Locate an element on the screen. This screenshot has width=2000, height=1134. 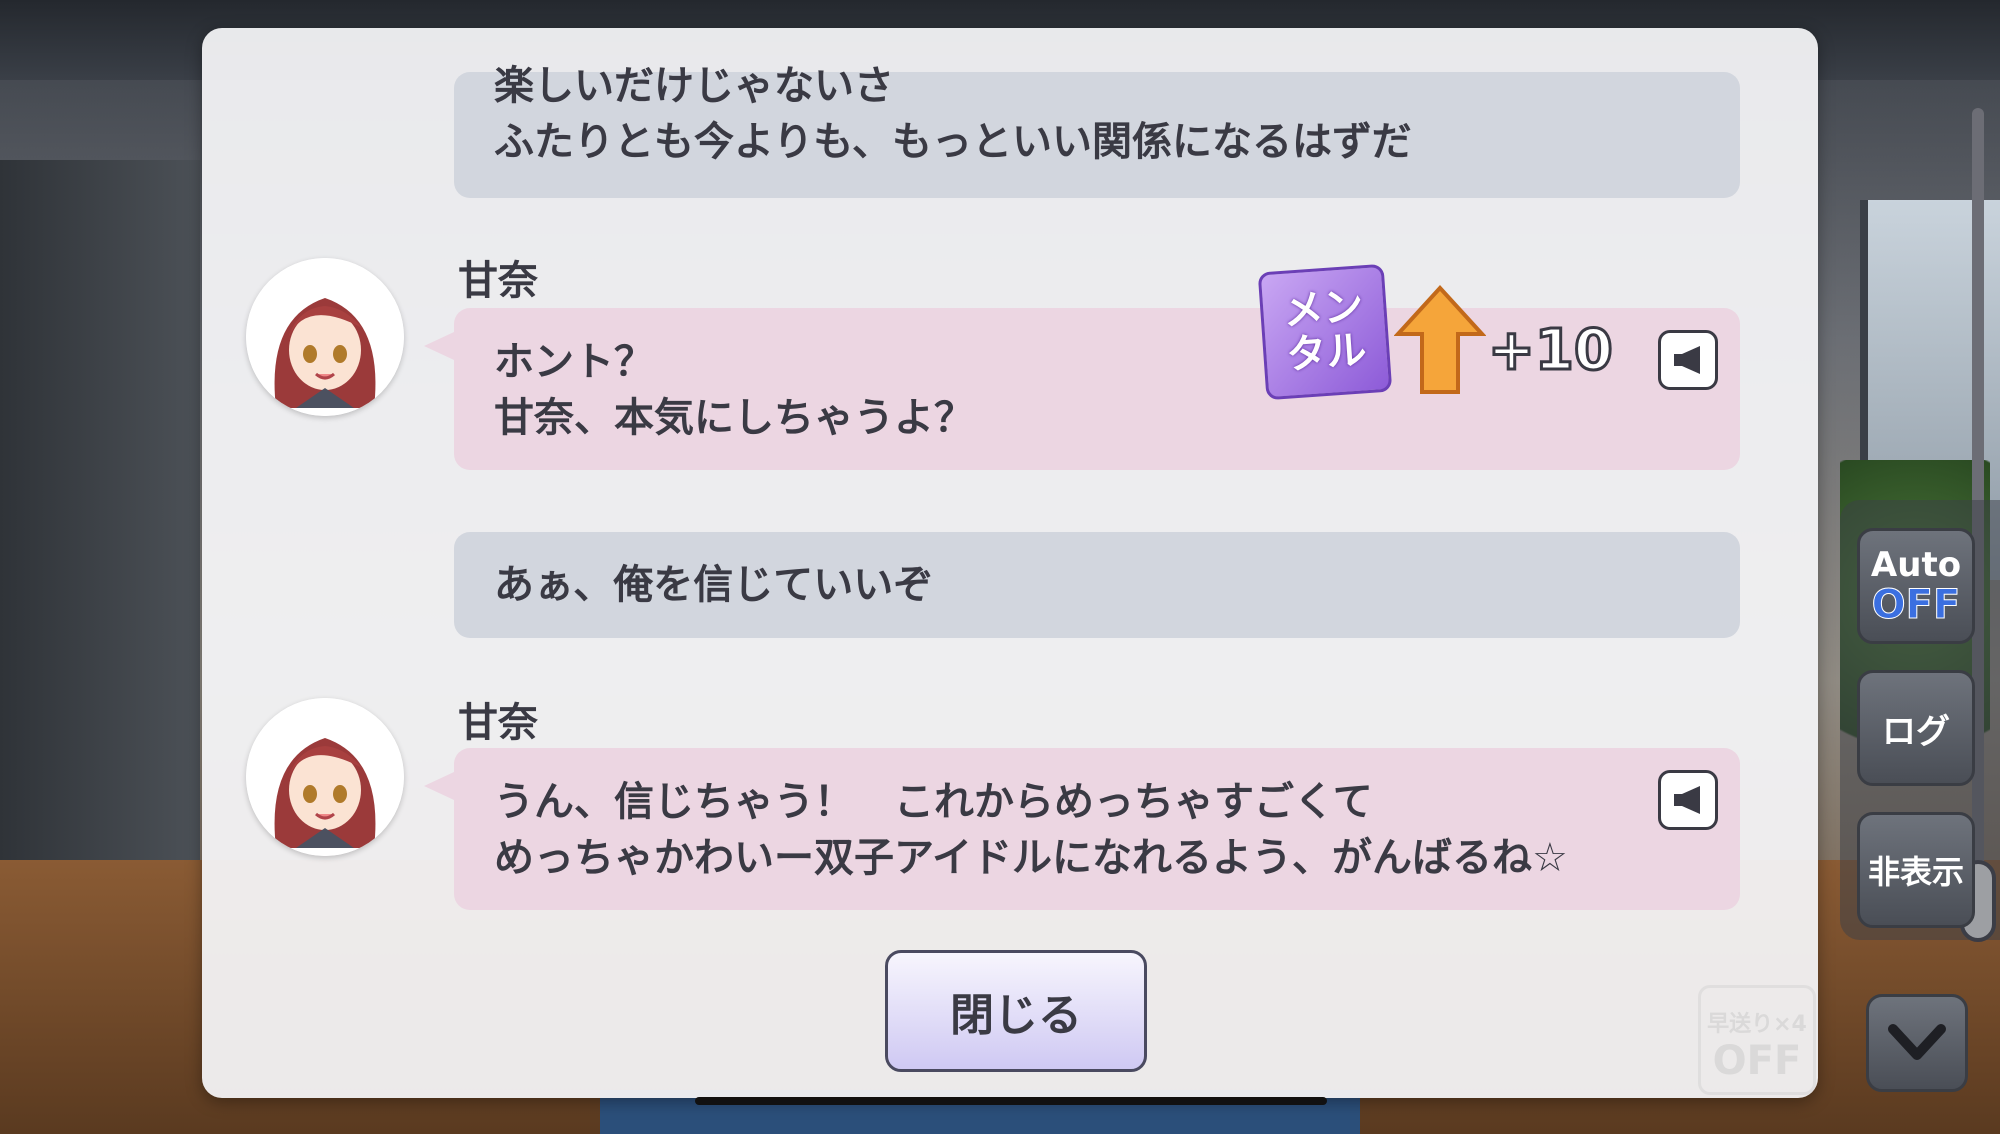
chevron-down-button is located at coordinates (1917, 1043).